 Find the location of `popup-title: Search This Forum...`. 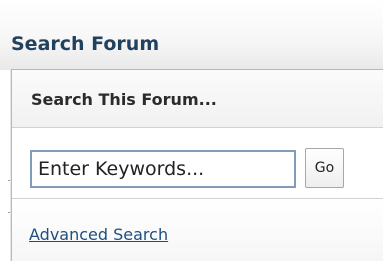

popup-title: Search This Forum... is located at coordinates (124, 99).